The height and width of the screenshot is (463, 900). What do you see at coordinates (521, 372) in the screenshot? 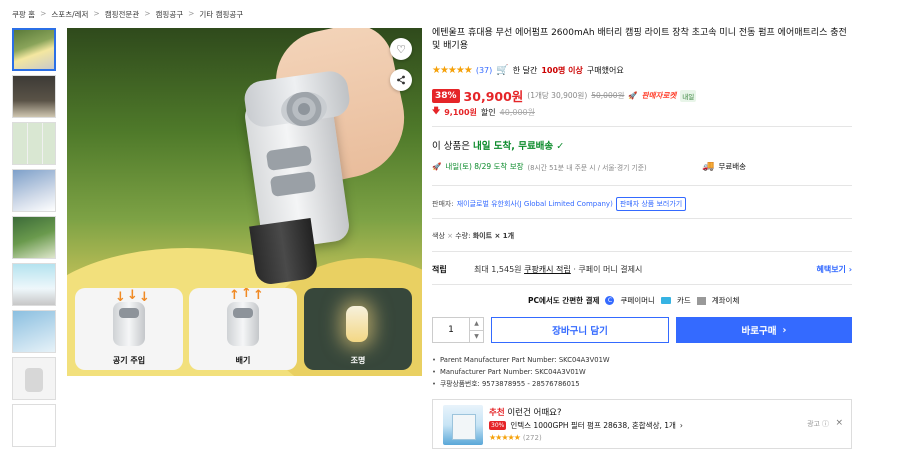
I see `spec-item: Manufacturer Part Number: SKC04A3V01W` at bounding box center [521, 372].